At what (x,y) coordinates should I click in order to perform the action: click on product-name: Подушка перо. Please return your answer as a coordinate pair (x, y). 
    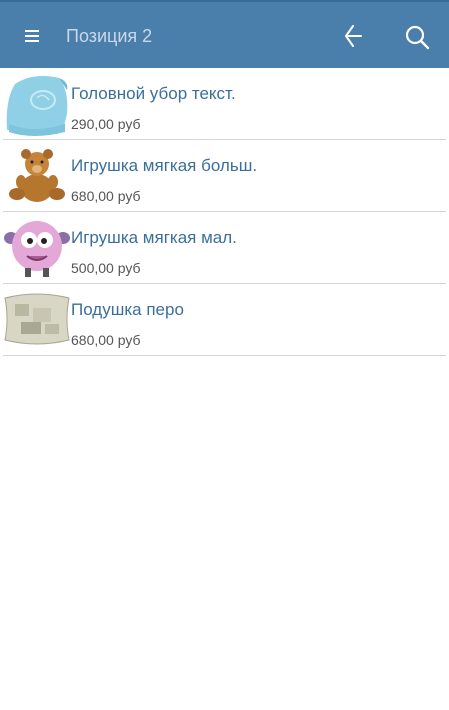
    Looking at the image, I should click on (127, 309).